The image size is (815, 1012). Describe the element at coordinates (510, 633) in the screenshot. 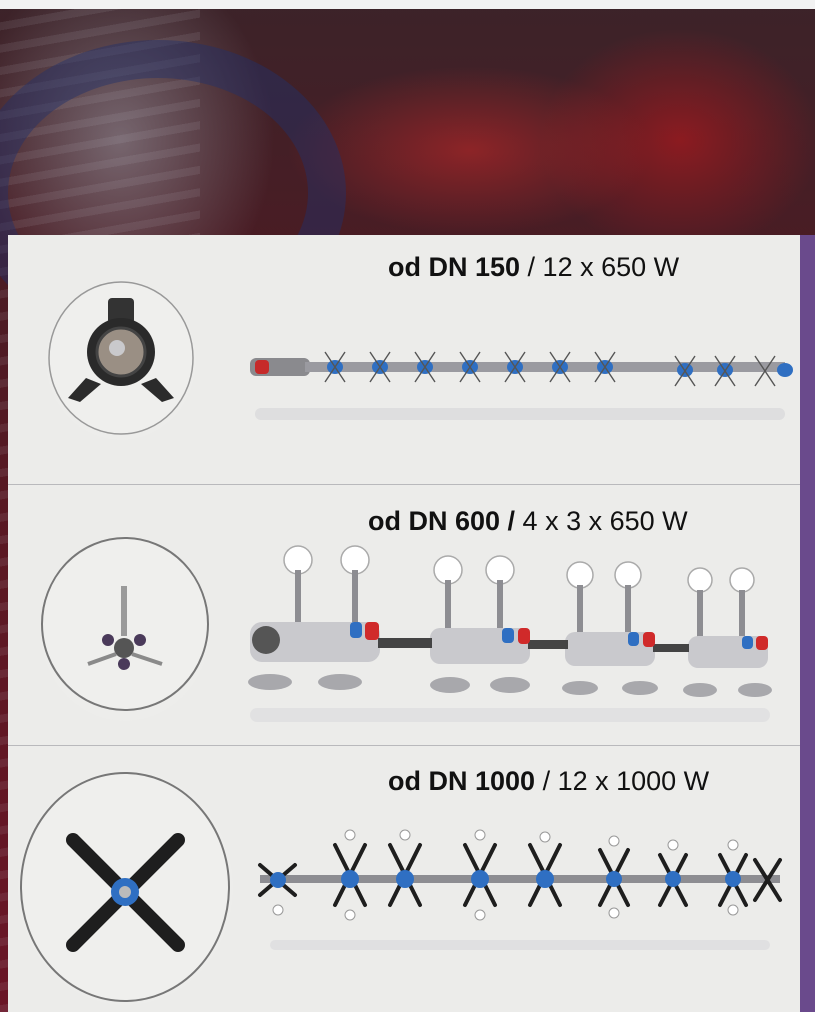

I see `robot-dn600` at that location.